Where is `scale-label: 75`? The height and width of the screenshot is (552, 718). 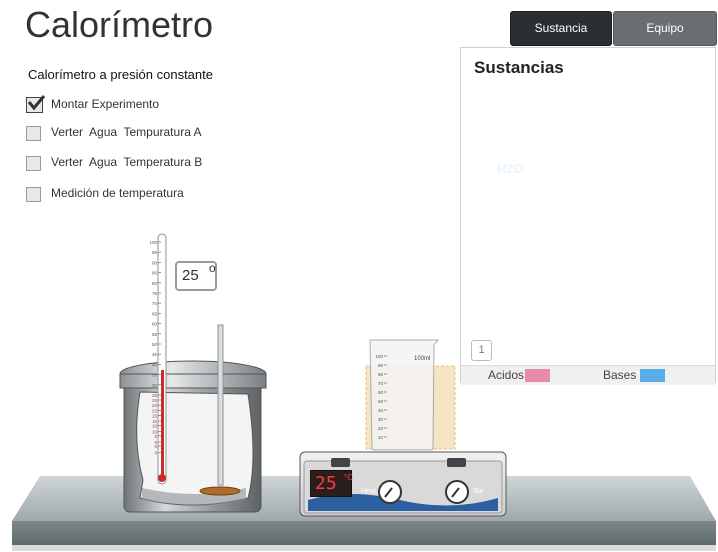 scale-label: 75 is located at coordinates (155, 293).